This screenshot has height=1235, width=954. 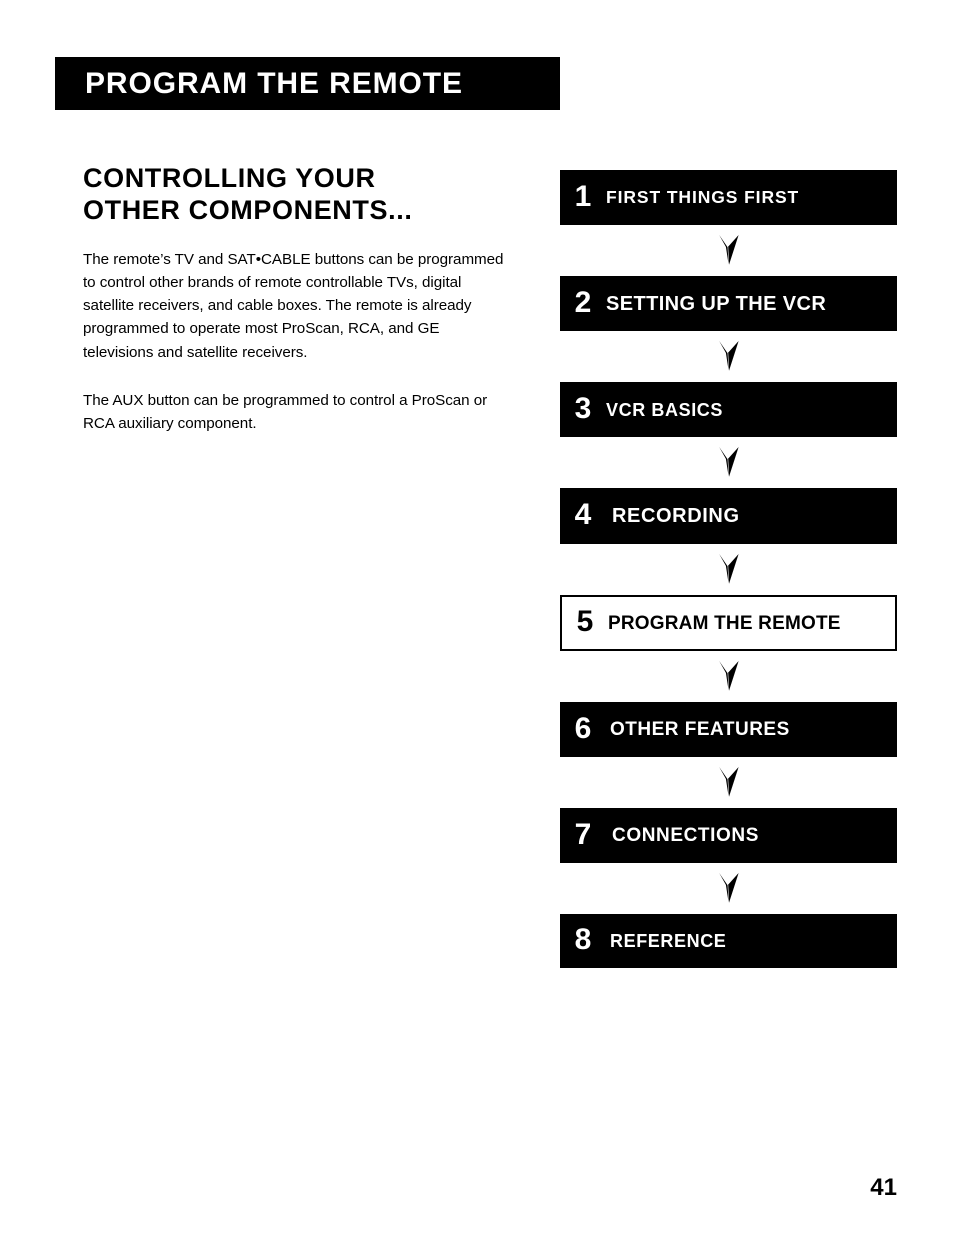 What do you see at coordinates (583, 302) in the screenshot?
I see `flowchart-item-number: 2` at bounding box center [583, 302].